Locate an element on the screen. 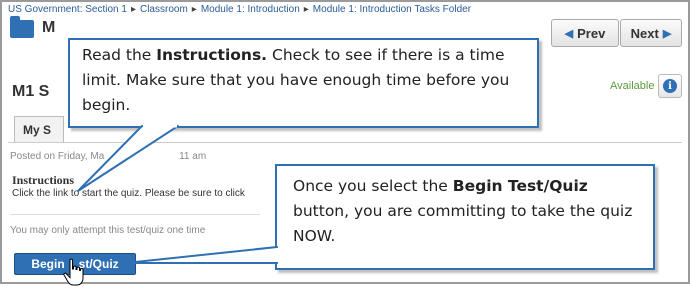 The image size is (690, 286). breadcrumb-item: Module 1: Introduction Tasks Folder is located at coordinates (392, 9).